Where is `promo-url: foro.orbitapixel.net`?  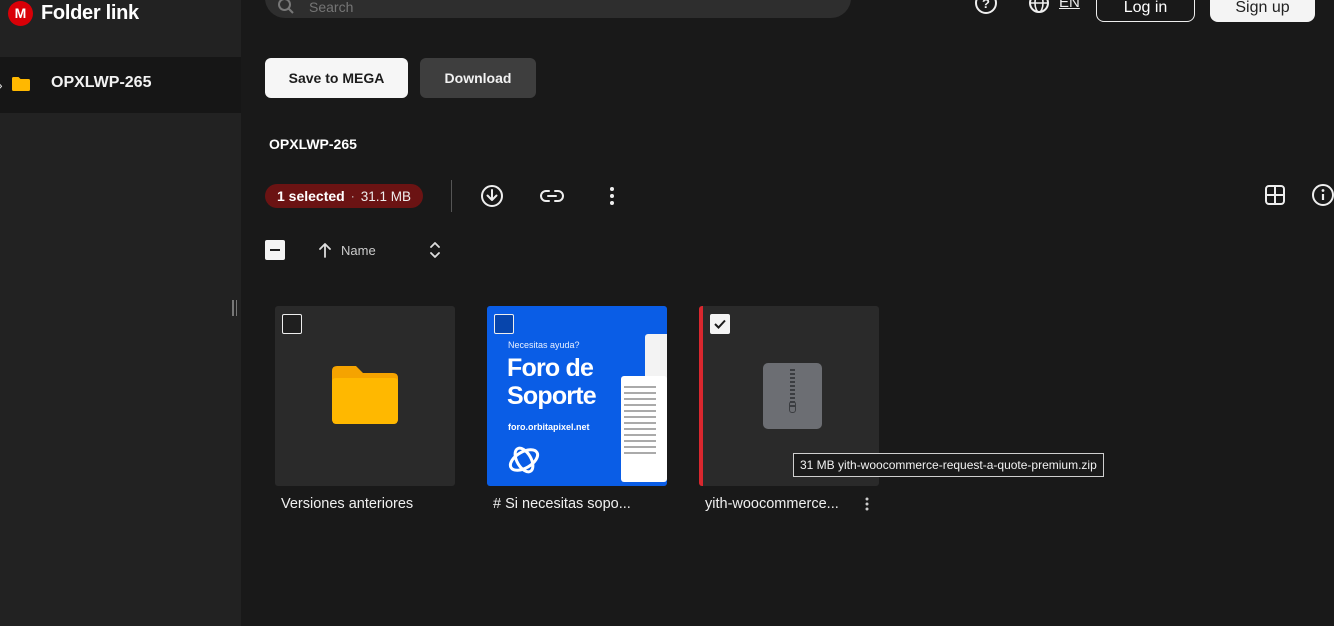
promo-url: foro.orbitapixel.net is located at coordinates (549, 427).